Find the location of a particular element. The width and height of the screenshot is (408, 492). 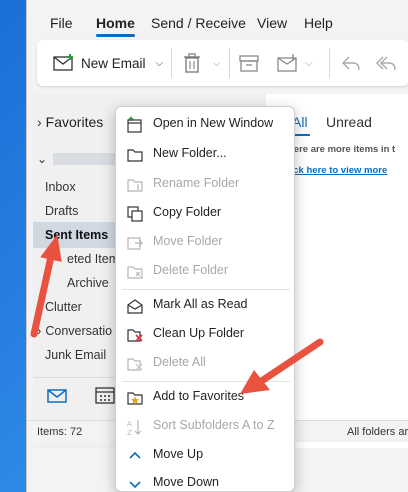

menu-item-mark-all-read: Mark All as Read is located at coordinates (205, 305).